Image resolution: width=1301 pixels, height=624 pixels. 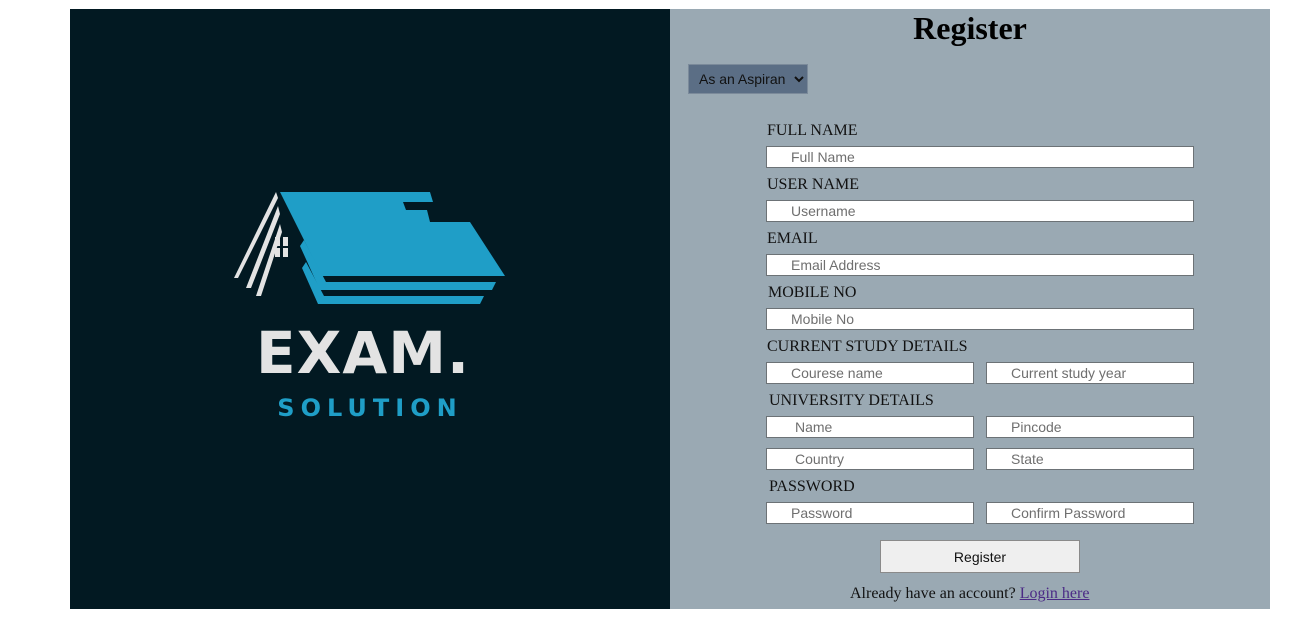 I want to click on house-books-logo-icon, so click(x=369, y=248).